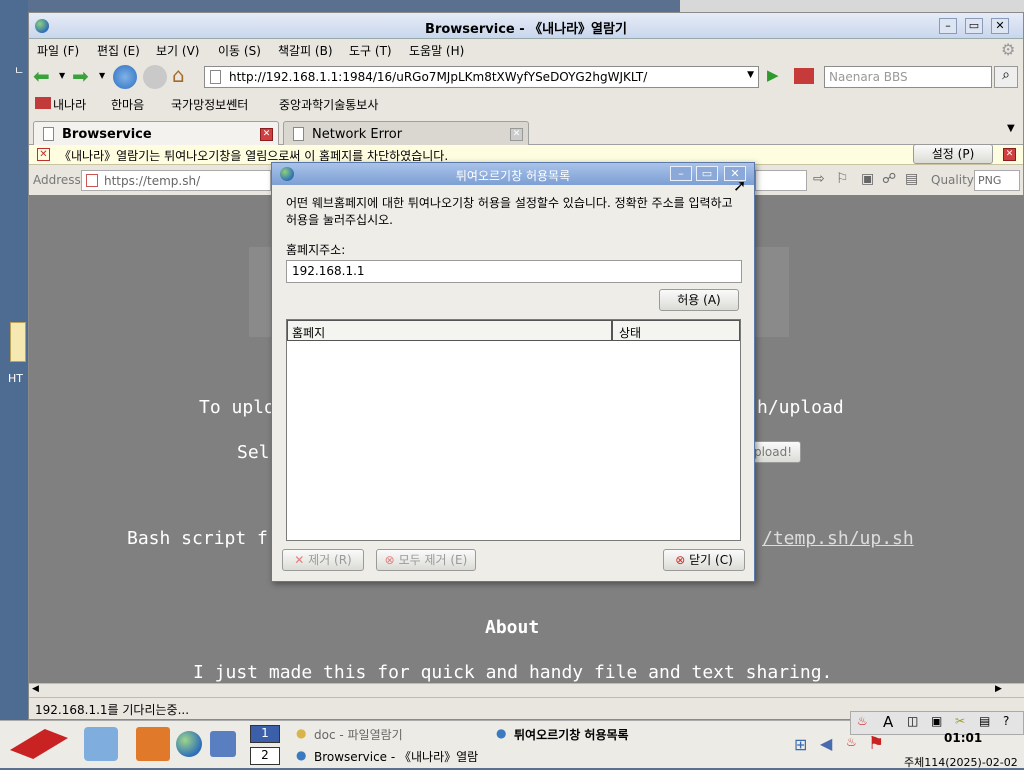  I want to click on menu-edit: 편집 (E), so click(118, 50).